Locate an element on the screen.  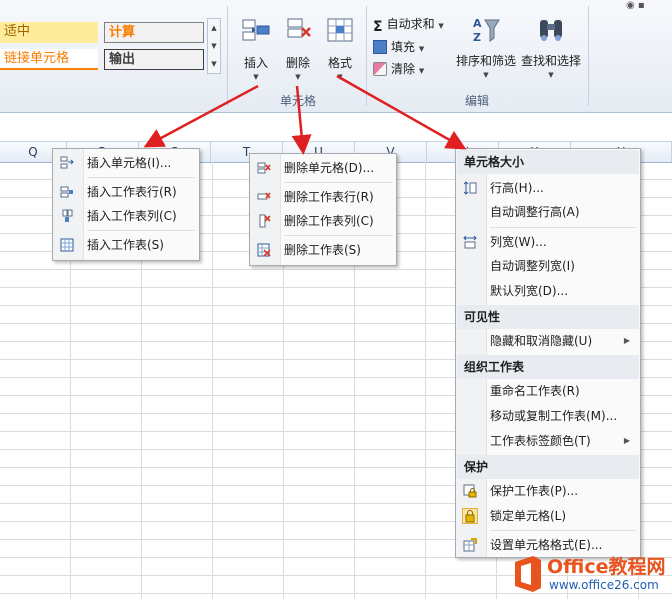
arrow-to-delete-menu is located at coordinates (301, 120).